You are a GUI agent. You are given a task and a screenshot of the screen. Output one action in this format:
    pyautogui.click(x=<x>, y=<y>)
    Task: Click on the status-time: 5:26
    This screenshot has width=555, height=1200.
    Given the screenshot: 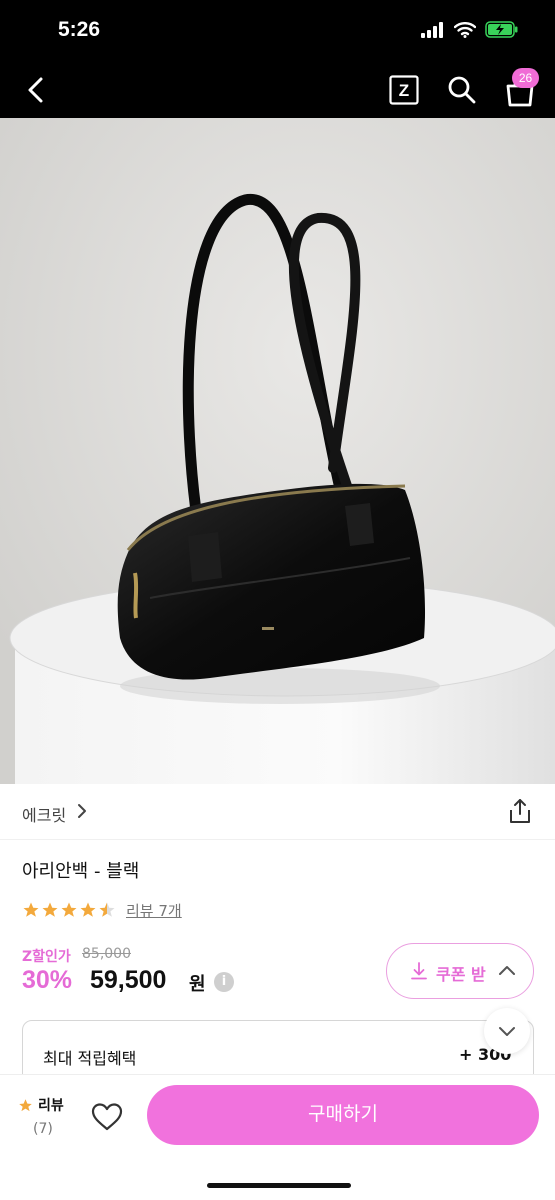 What is the action you would take?
    pyautogui.click(x=79, y=29)
    